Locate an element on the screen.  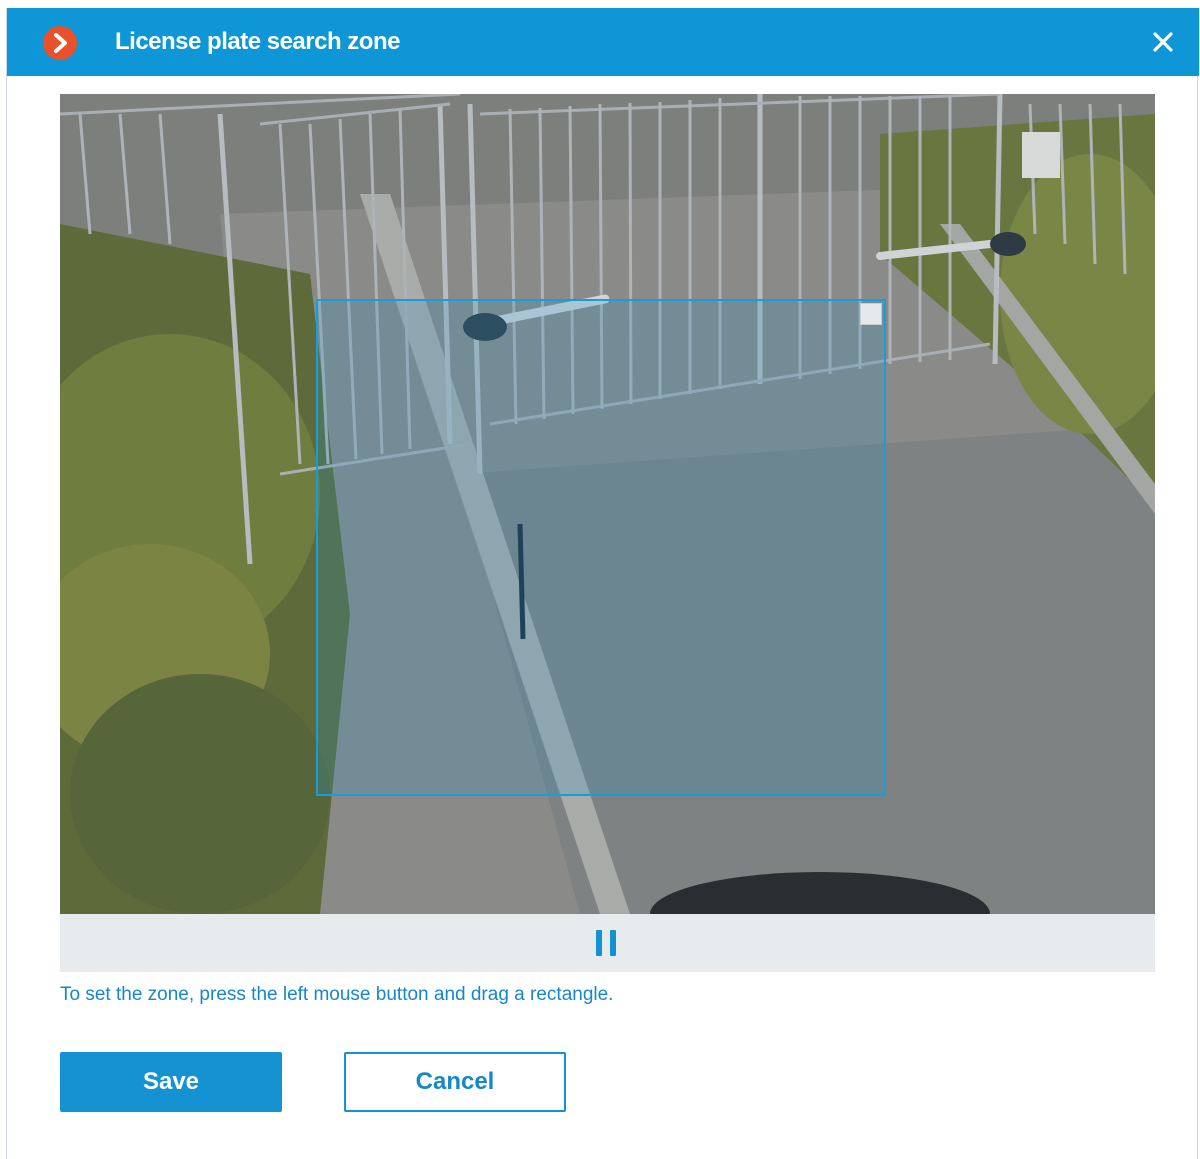
dialog-title: License plate search zone is located at coordinates (257, 41).